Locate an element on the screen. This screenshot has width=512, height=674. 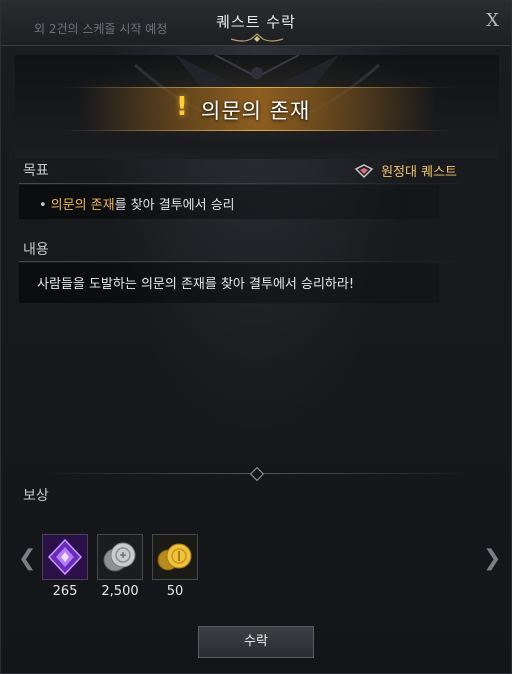
goal-rest: 를 찾아 결투에서 승리 is located at coordinates (174, 205).